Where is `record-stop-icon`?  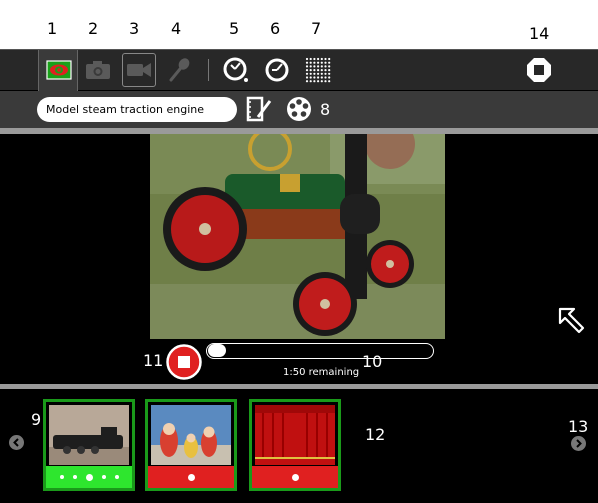 record-stop-icon is located at coordinates (184, 362).